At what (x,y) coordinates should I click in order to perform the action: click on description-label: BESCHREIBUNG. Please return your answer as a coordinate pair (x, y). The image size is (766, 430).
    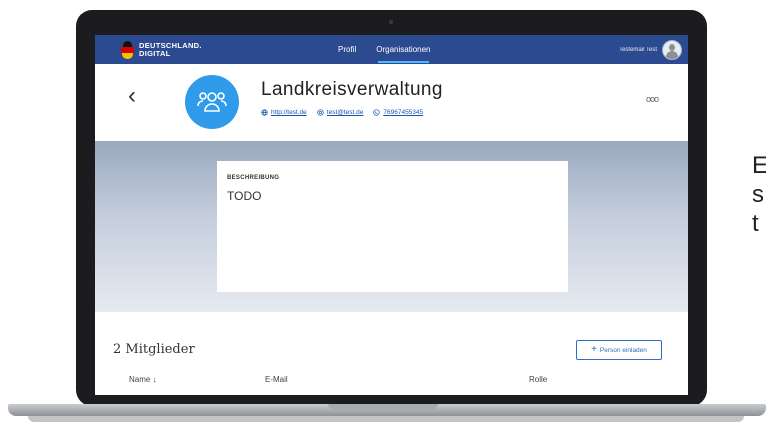
    Looking at the image, I should click on (253, 178).